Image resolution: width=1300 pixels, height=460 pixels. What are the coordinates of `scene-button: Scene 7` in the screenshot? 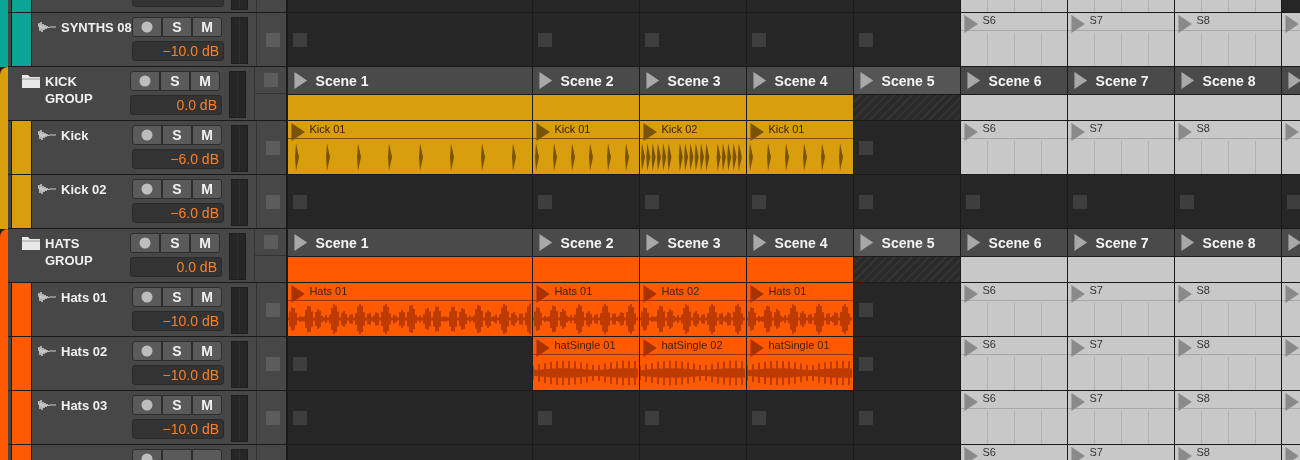 It's located at (1121, 81).